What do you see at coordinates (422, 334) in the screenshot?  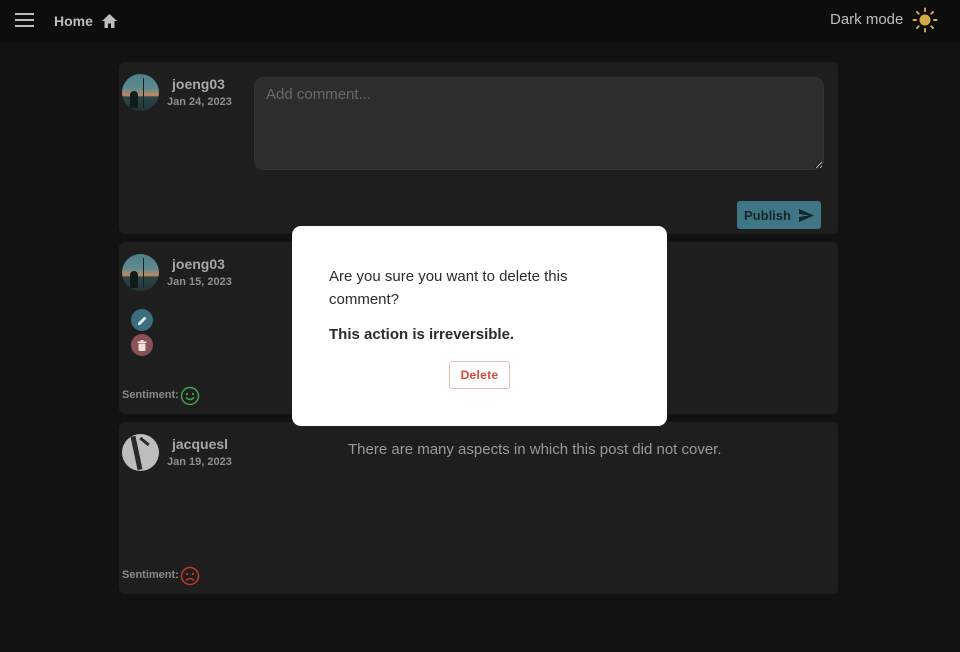 I see `dialog-warning: This action is irreversible.` at bounding box center [422, 334].